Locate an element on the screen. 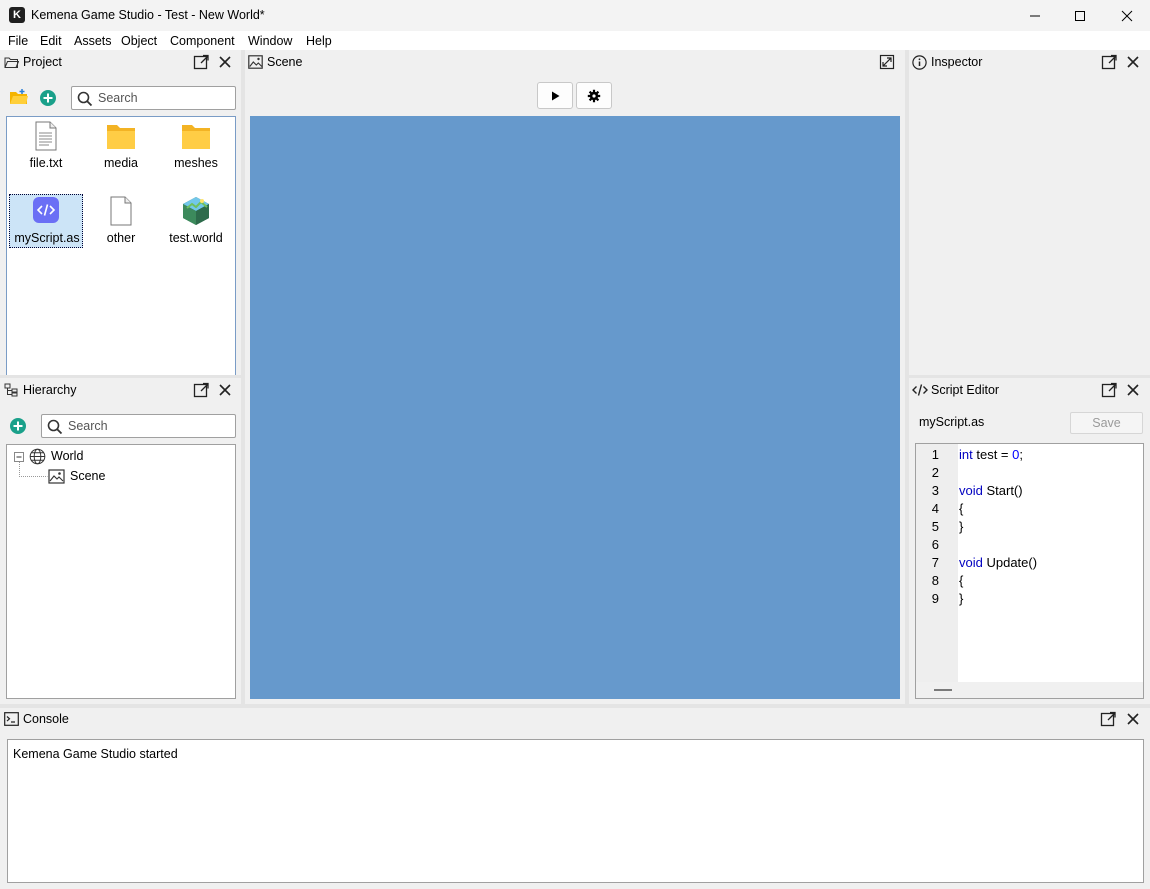 The height and width of the screenshot is (889, 1150). line-number: 4 is located at coordinates (935, 508).